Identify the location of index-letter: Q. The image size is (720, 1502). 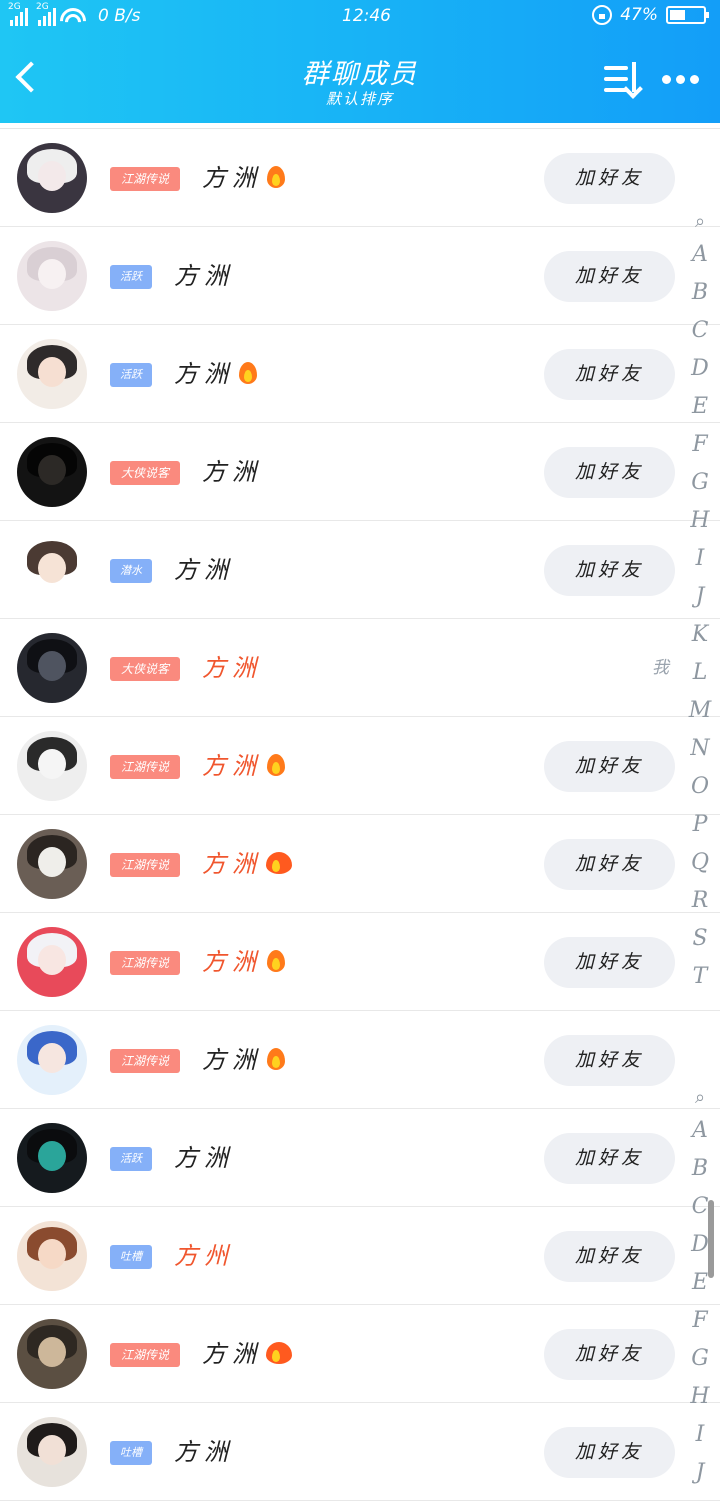
(700, 863).